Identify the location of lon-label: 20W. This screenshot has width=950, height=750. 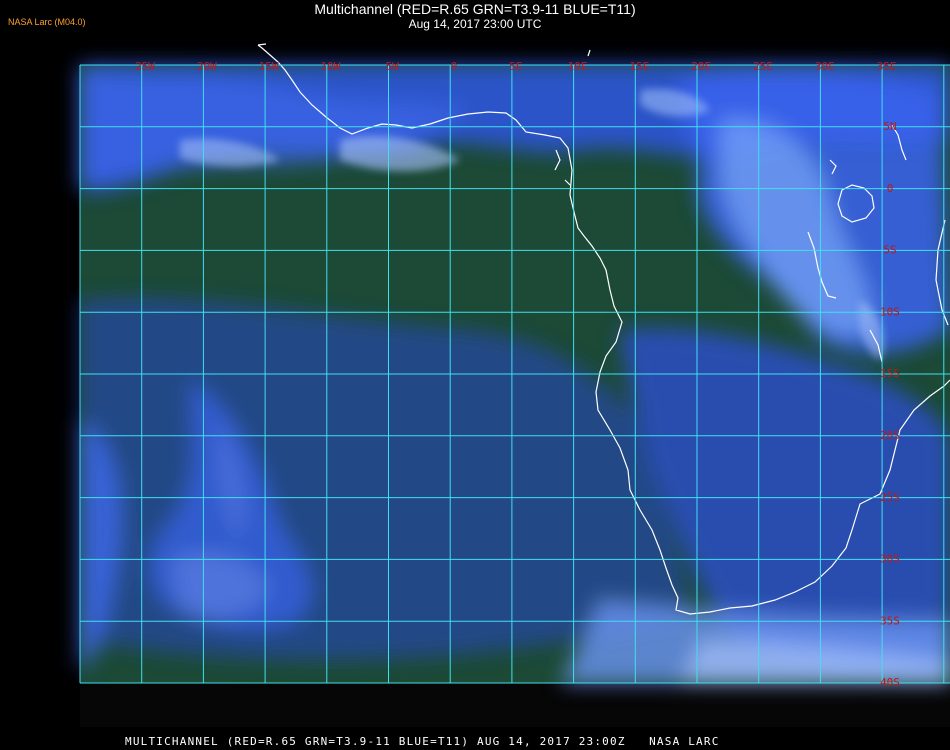
(207, 66).